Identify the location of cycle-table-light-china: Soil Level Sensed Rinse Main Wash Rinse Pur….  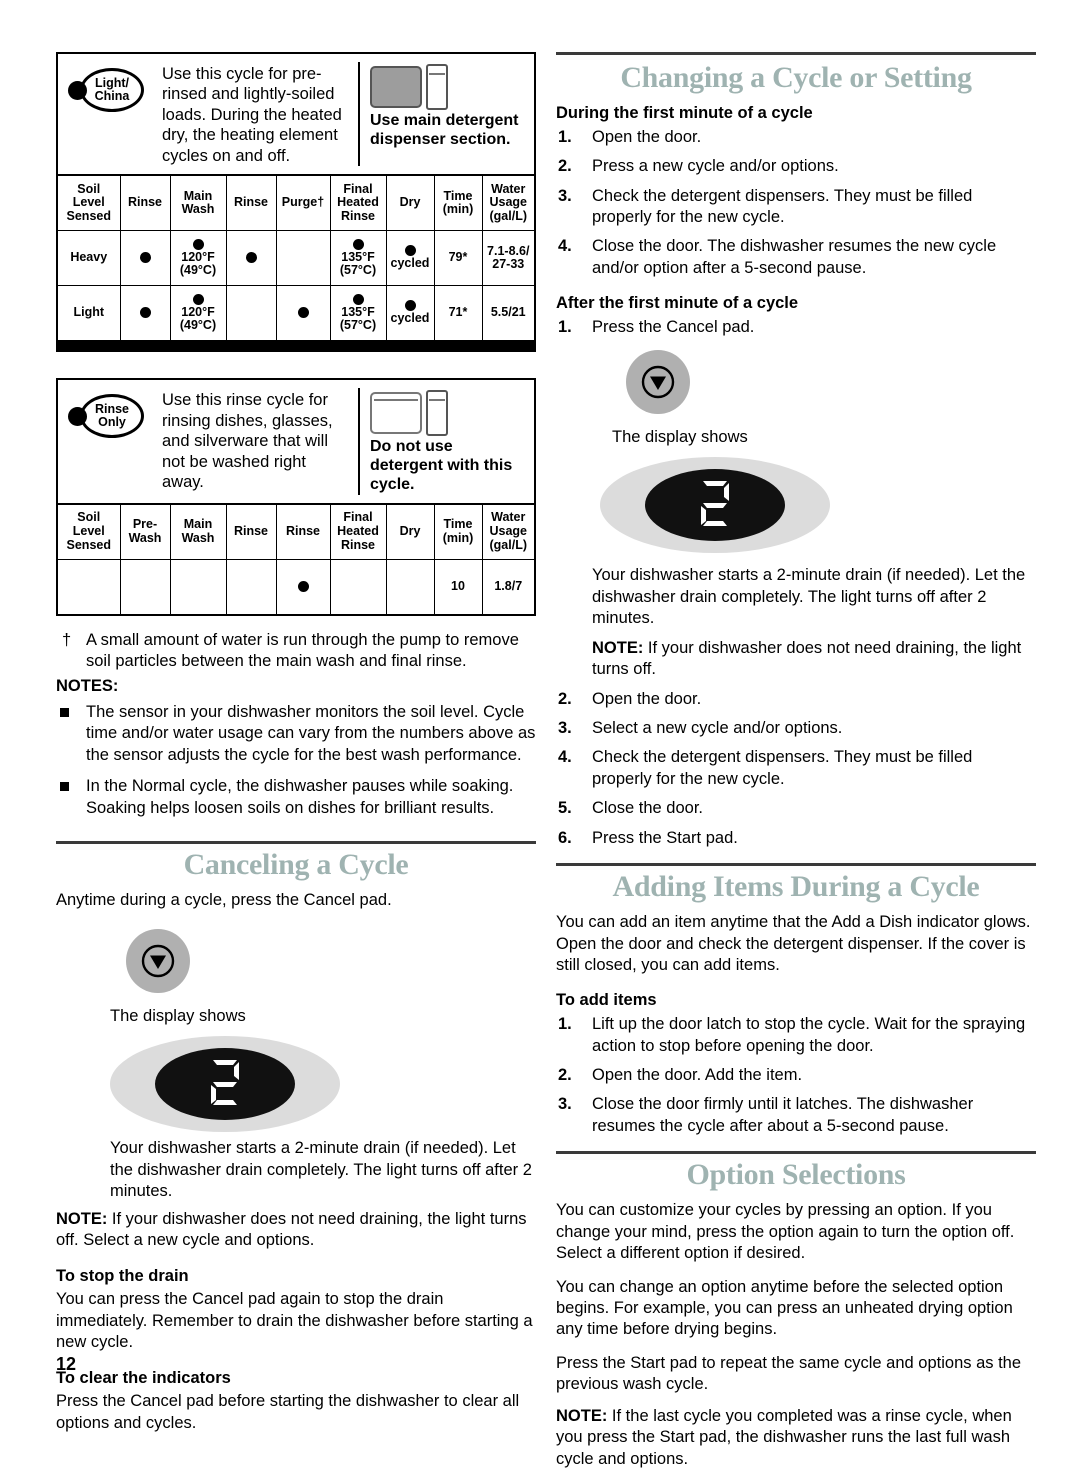
(296, 257).